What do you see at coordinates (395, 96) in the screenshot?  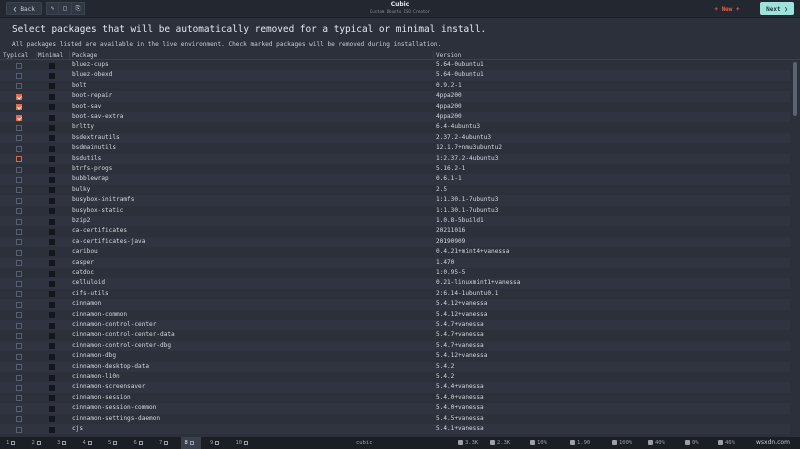 I see `table-row: boot-repair 4ppa200` at bounding box center [395, 96].